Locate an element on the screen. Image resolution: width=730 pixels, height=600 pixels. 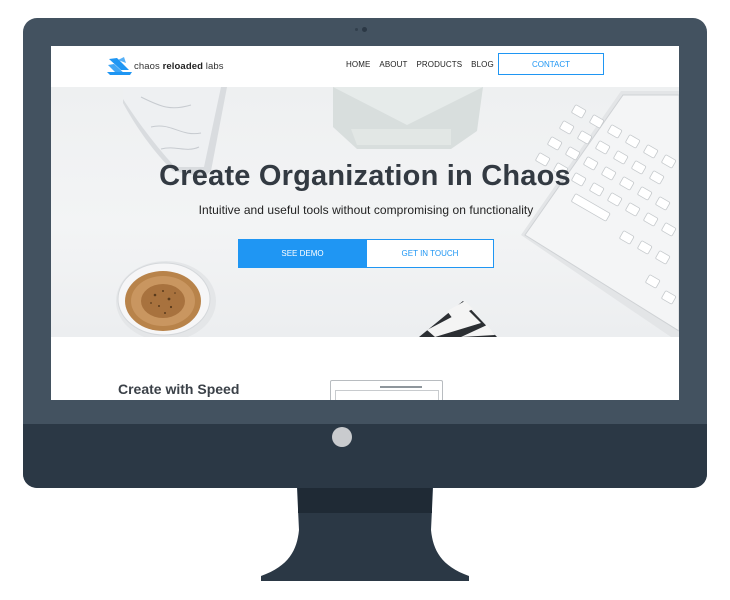
device-preview-screen is located at coordinates (387, 395).